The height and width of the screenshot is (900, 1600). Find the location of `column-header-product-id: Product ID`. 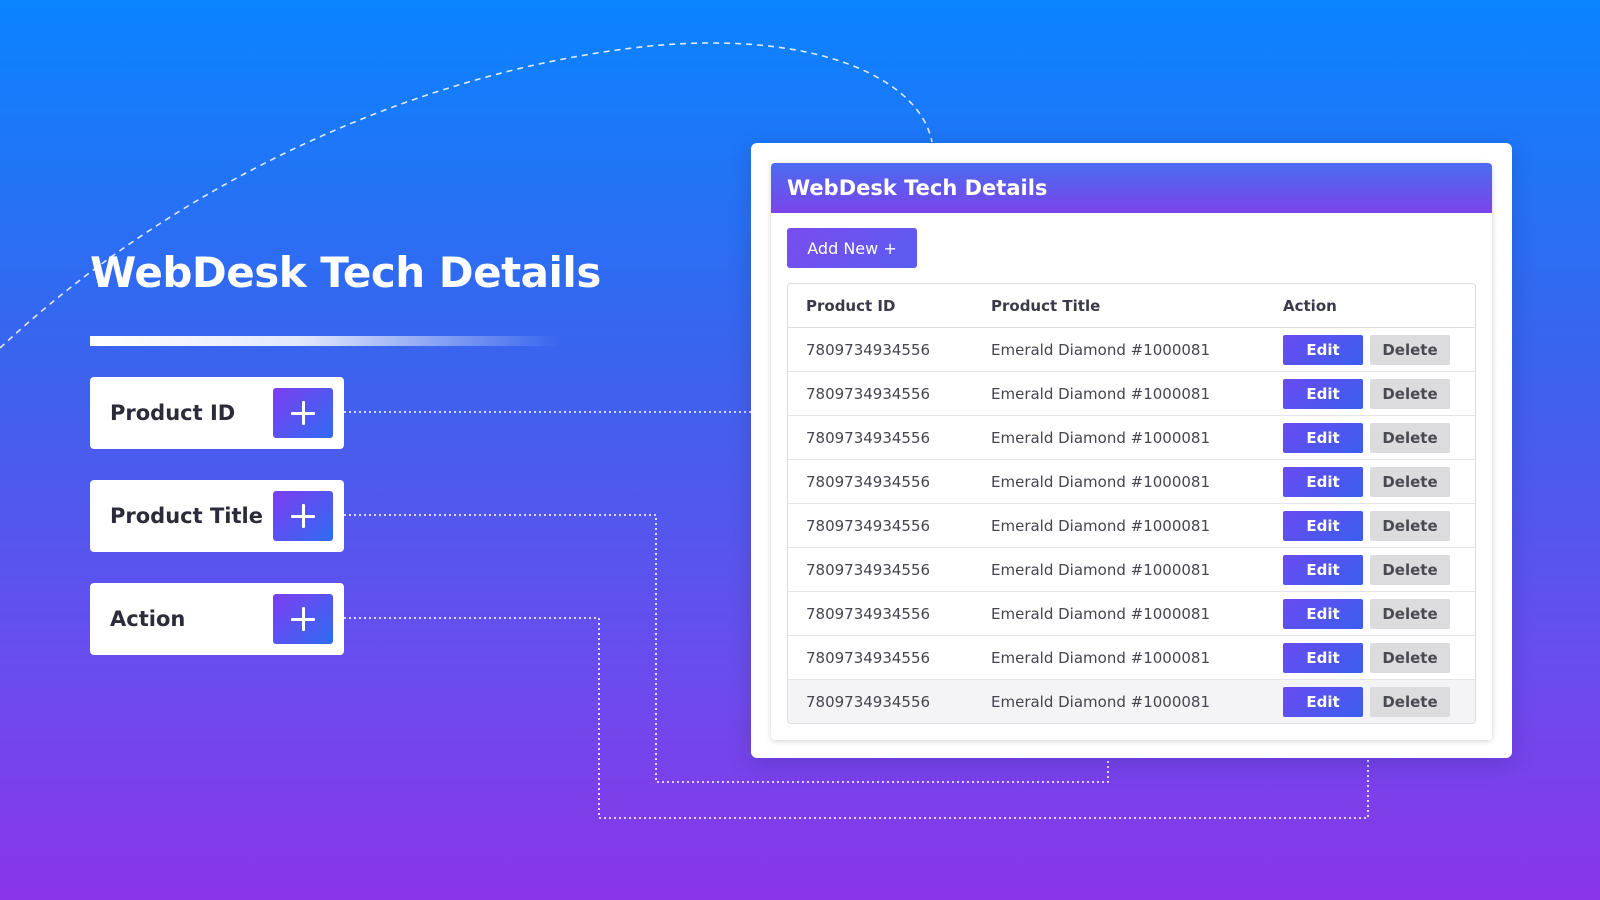

column-header-product-id: Product ID is located at coordinates (880, 306).